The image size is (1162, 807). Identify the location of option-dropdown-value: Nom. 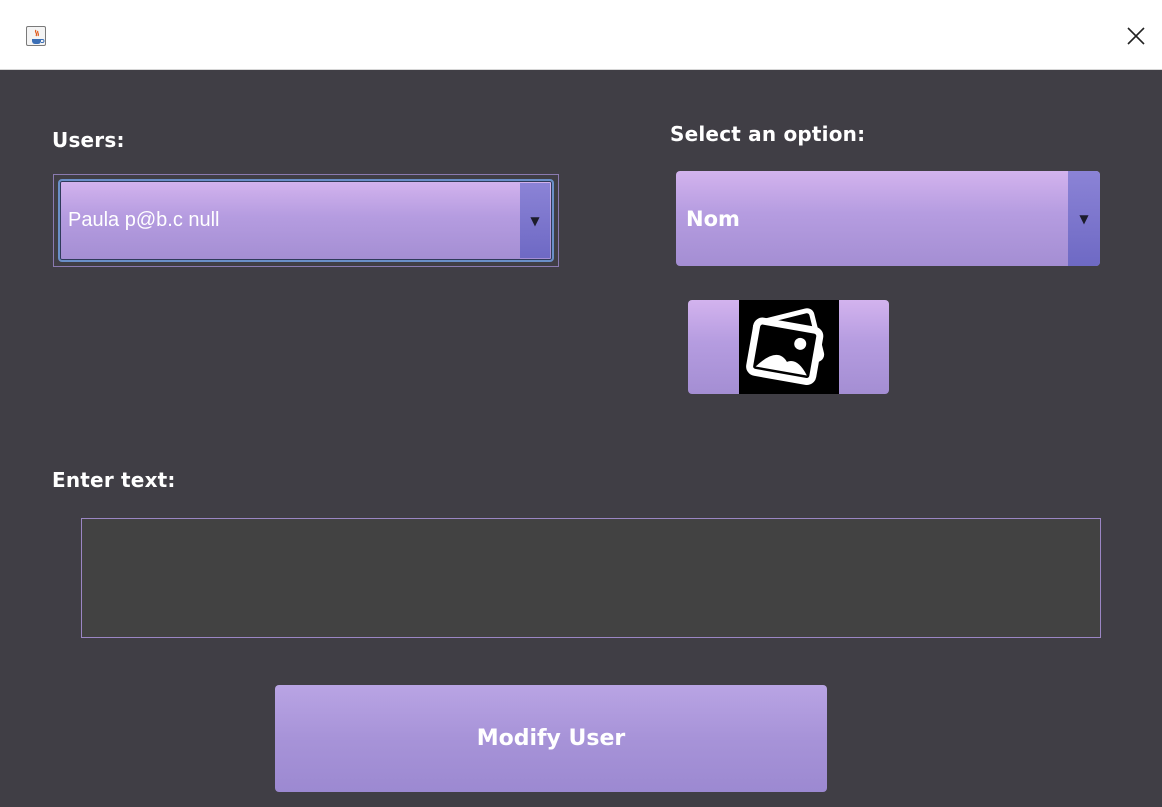
(713, 218).